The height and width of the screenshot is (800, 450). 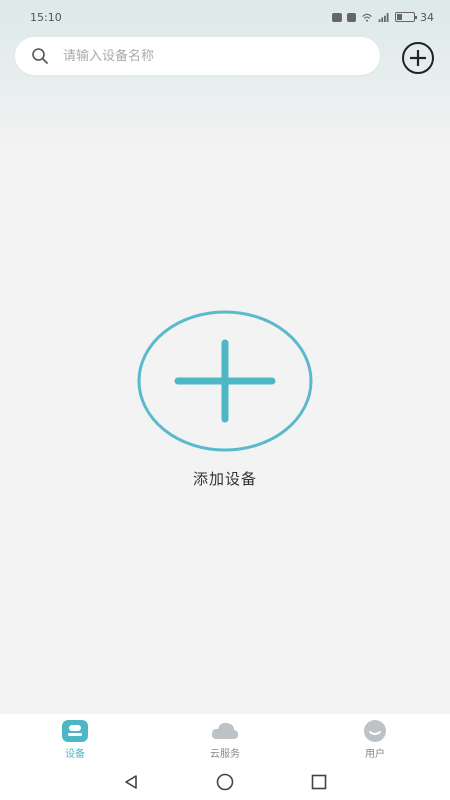 I want to click on cloud-icon, so click(x=225, y=730).